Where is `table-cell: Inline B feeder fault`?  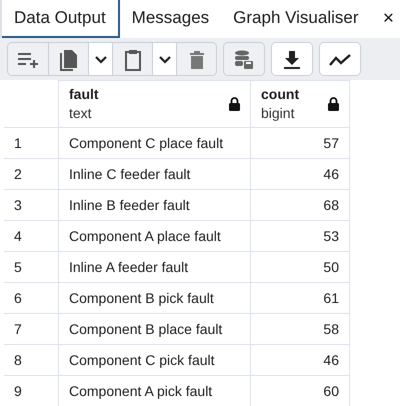 table-cell: Inline B feeder fault is located at coordinates (154, 205).